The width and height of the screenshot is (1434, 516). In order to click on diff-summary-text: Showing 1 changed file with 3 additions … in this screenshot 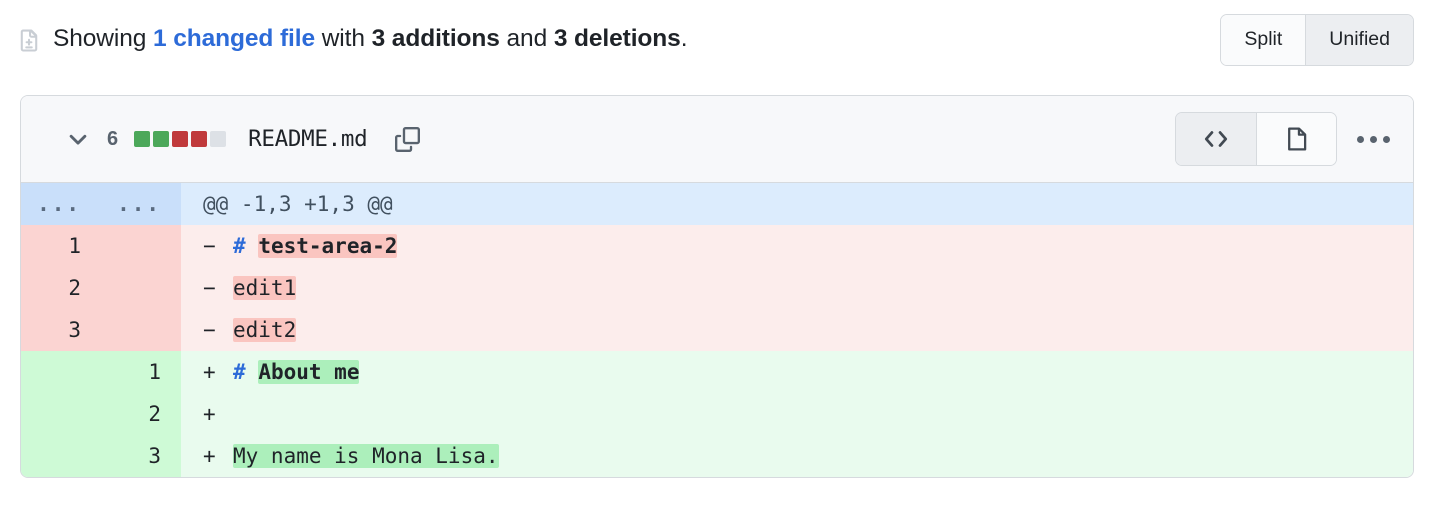, I will do `click(370, 38)`.